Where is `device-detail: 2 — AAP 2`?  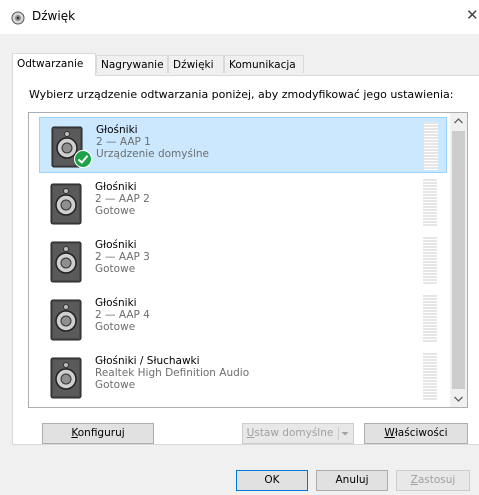 device-detail: 2 — AAP 2 is located at coordinates (122, 199).